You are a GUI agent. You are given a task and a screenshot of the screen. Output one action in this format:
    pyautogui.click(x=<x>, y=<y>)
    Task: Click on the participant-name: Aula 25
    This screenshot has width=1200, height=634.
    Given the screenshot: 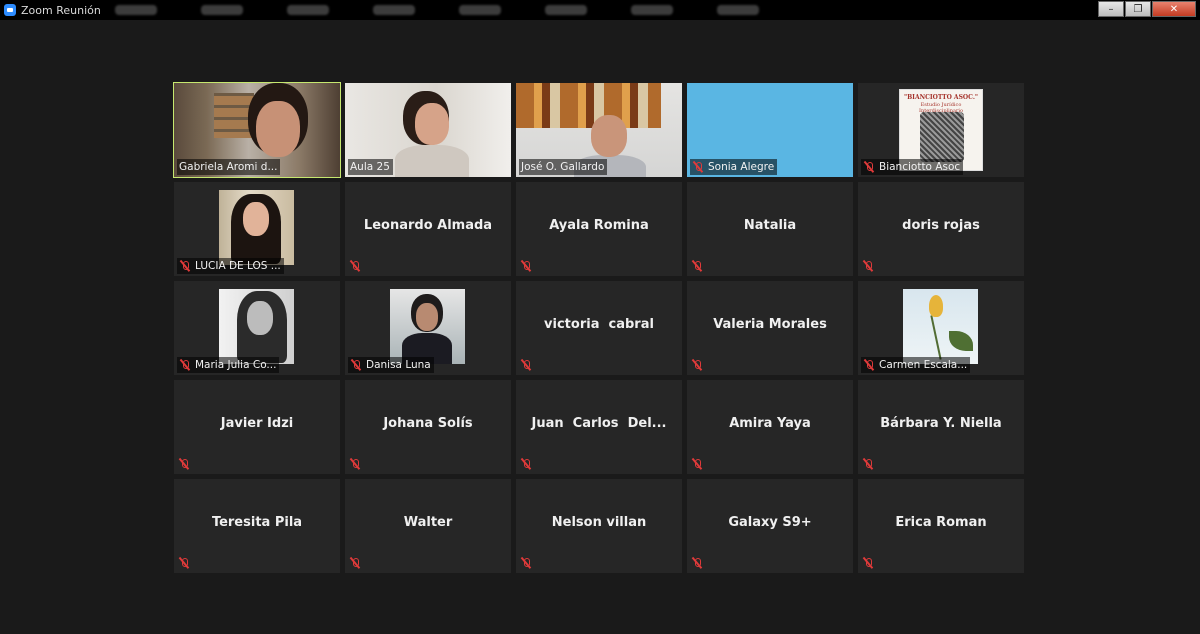 What is the action you would take?
    pyautogui.click(x=370, y=167)
    